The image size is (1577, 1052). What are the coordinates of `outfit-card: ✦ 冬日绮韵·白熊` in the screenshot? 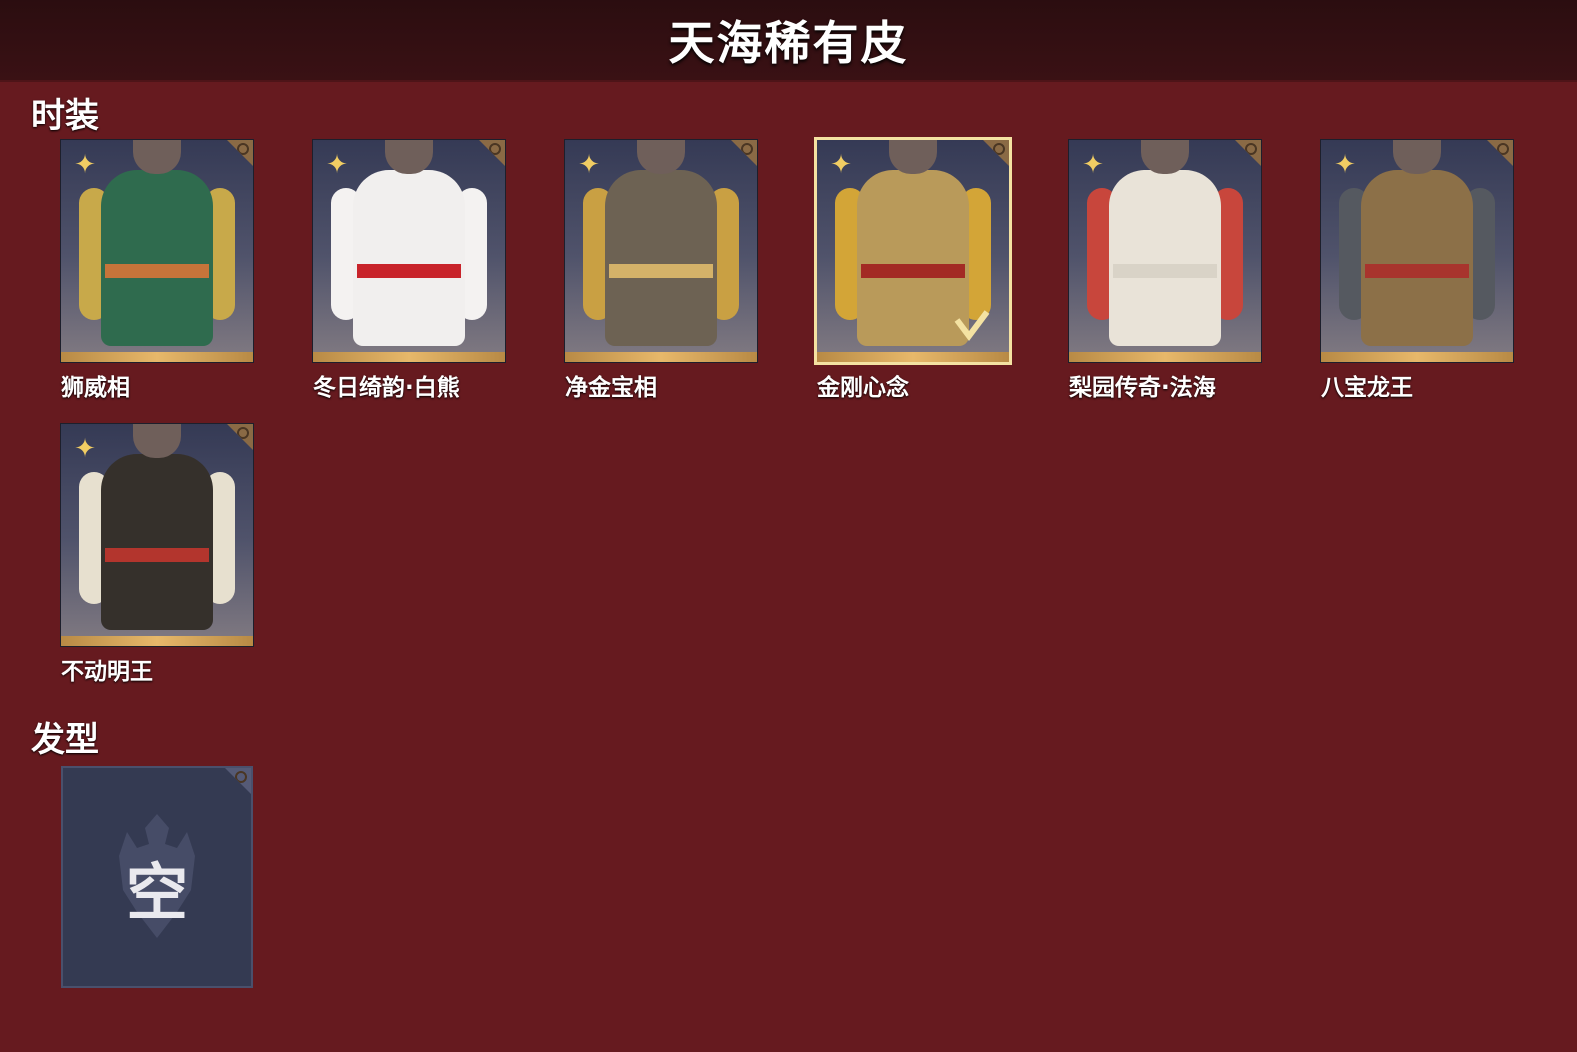 It's located at (409, 271).